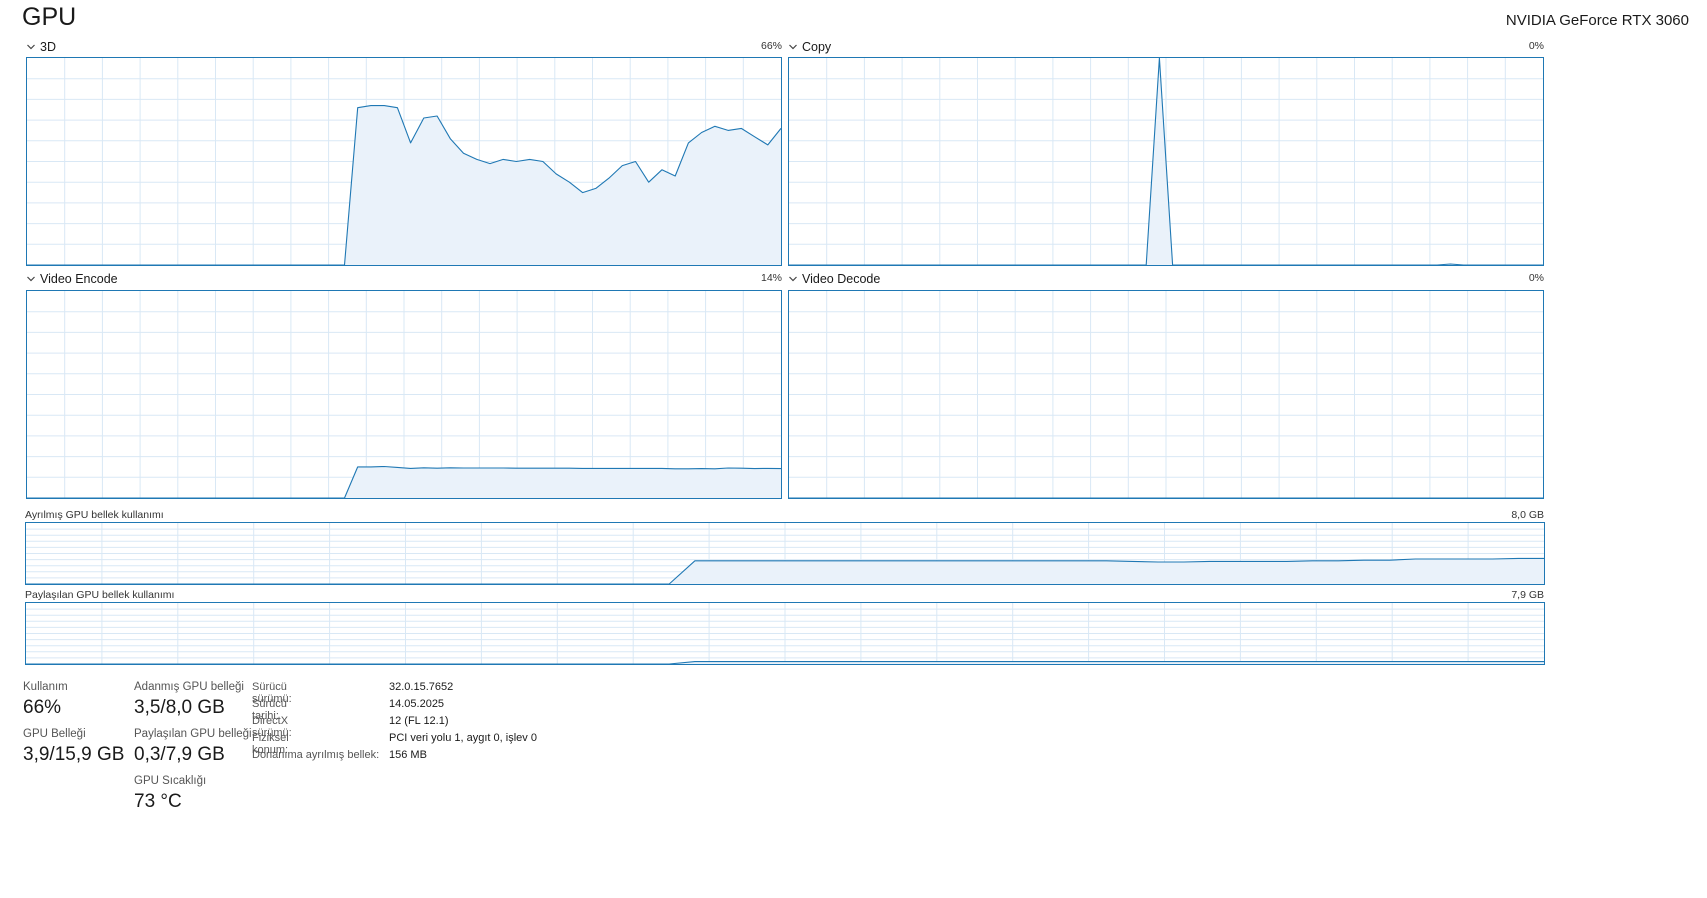 This screenshot has width=1707, height=898. What do you see at coordinates (42, 707) in the screenshot?
I see `usage-value: 66%` at bounding box center [42, 707].